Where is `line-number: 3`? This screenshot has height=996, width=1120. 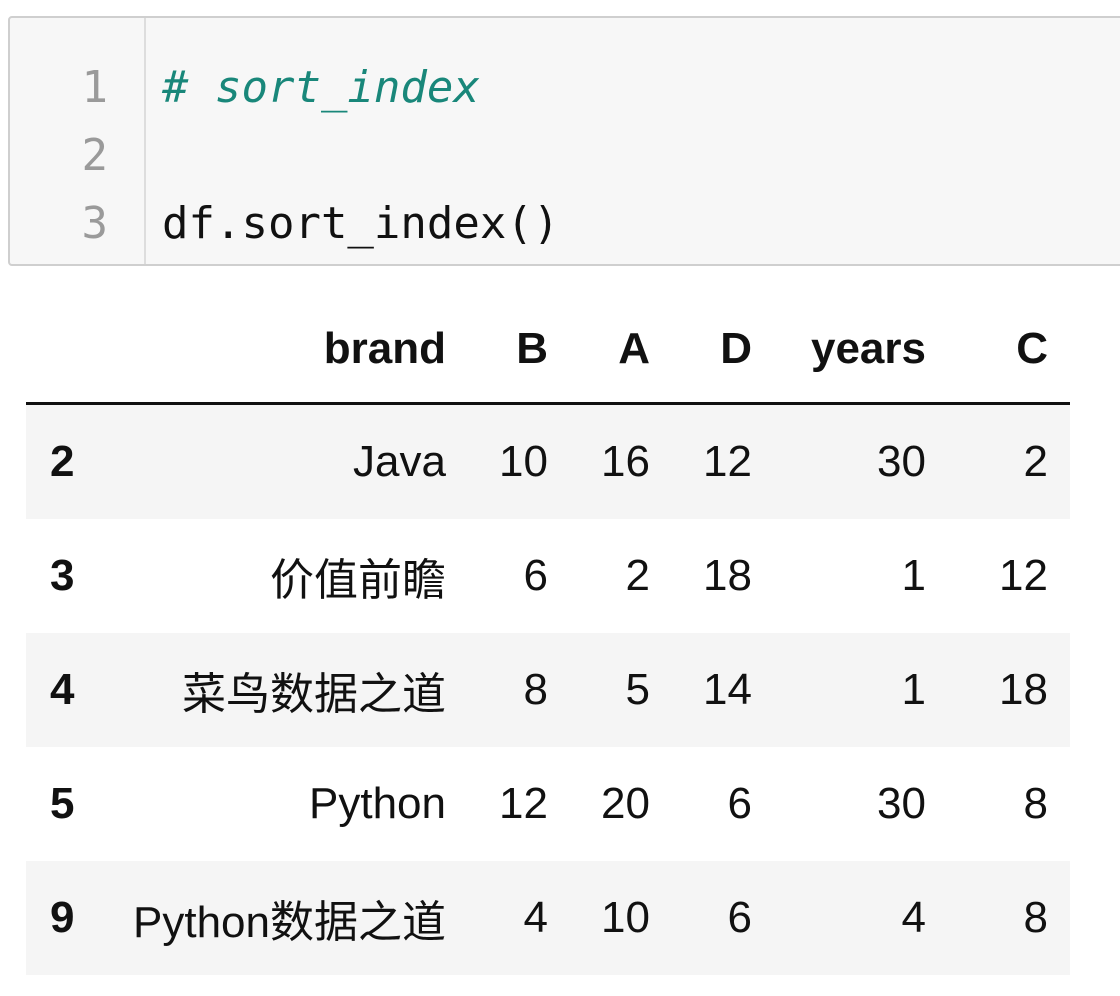 line-number: 3 is located at coordinates (95, 223).